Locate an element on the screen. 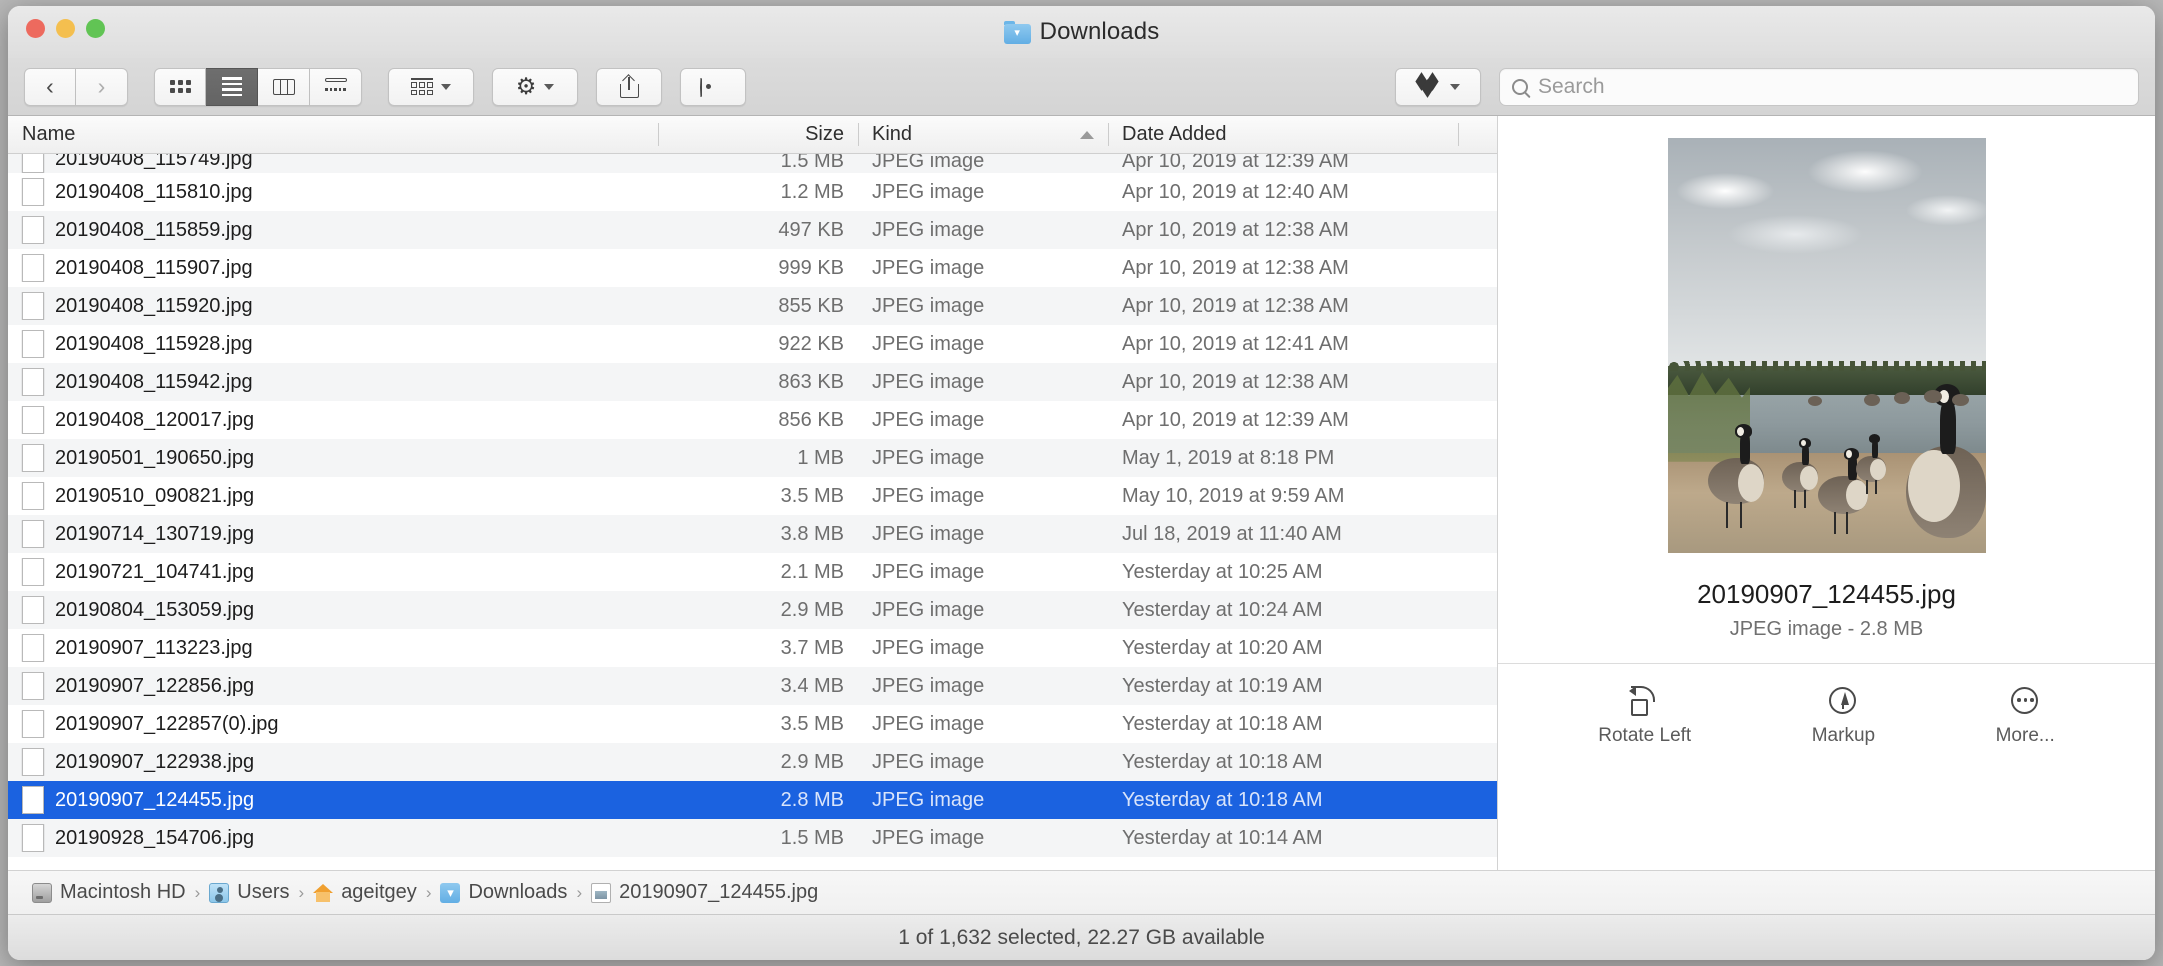  columns-icon is located at coordinates (283, 86).